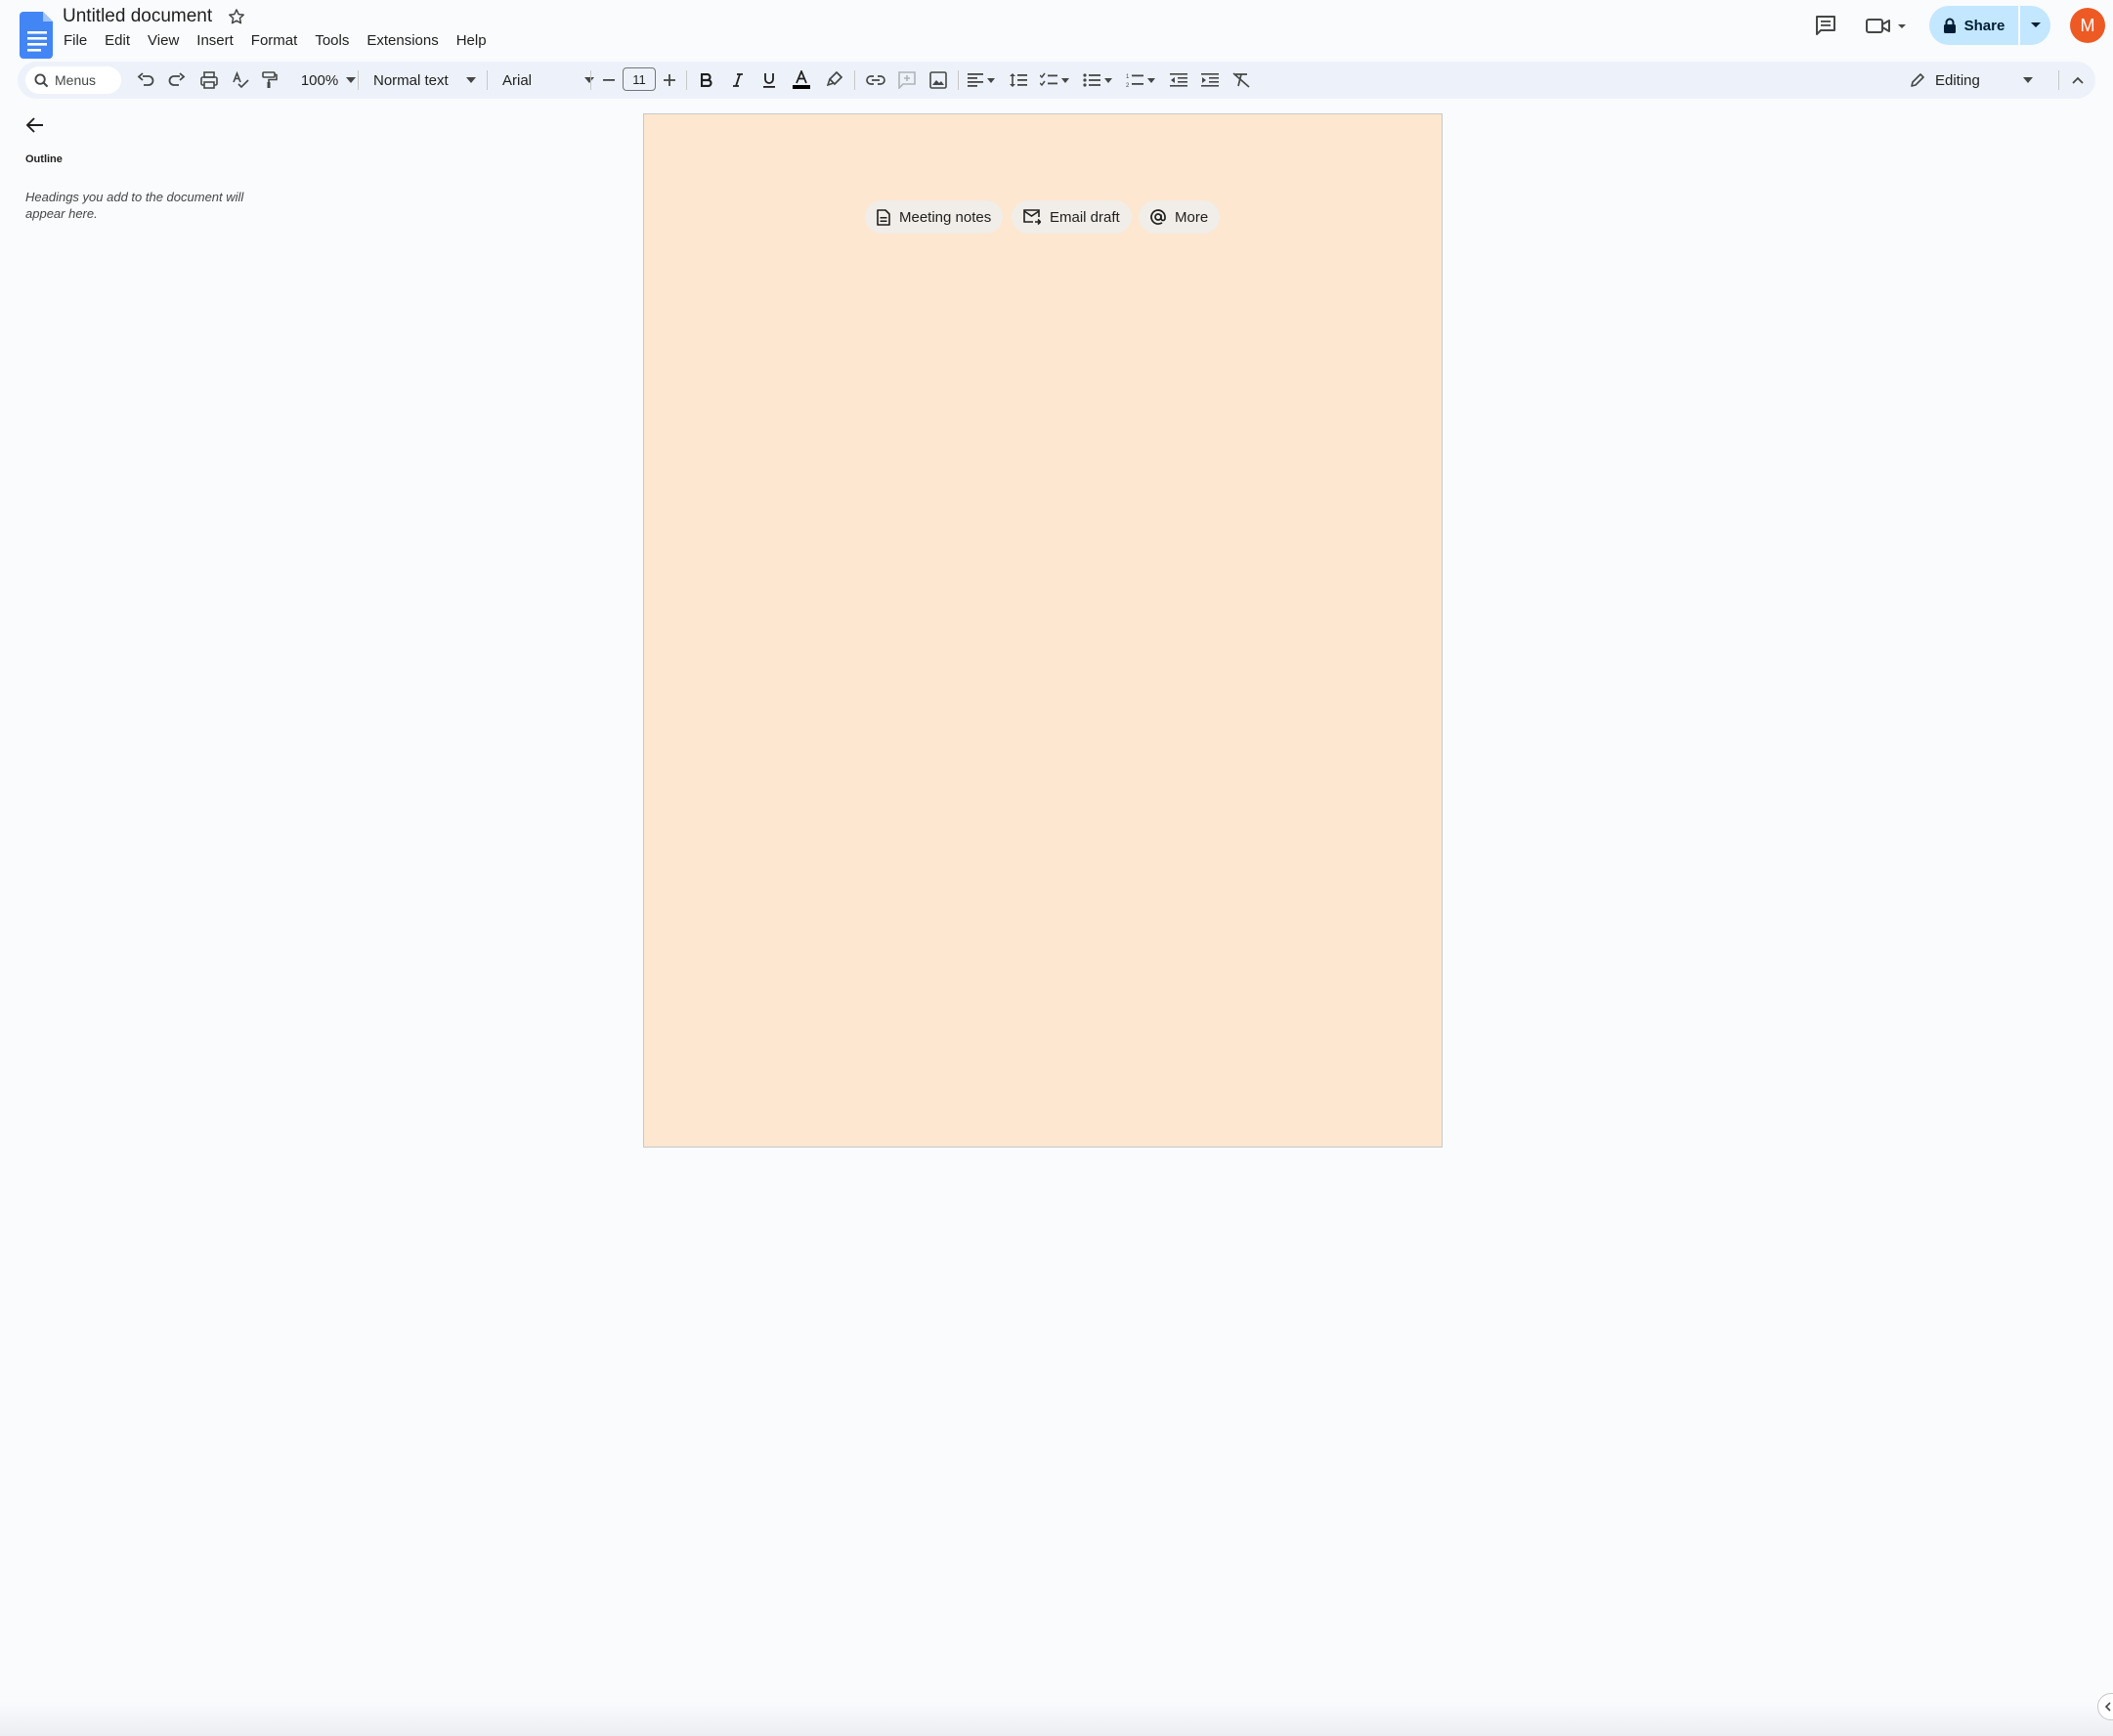 This screenshot has width=2113, height=1736. Describe the element at coordinates (1018, 80) in the screenshot. I see `line-spacing-icon` at that location.